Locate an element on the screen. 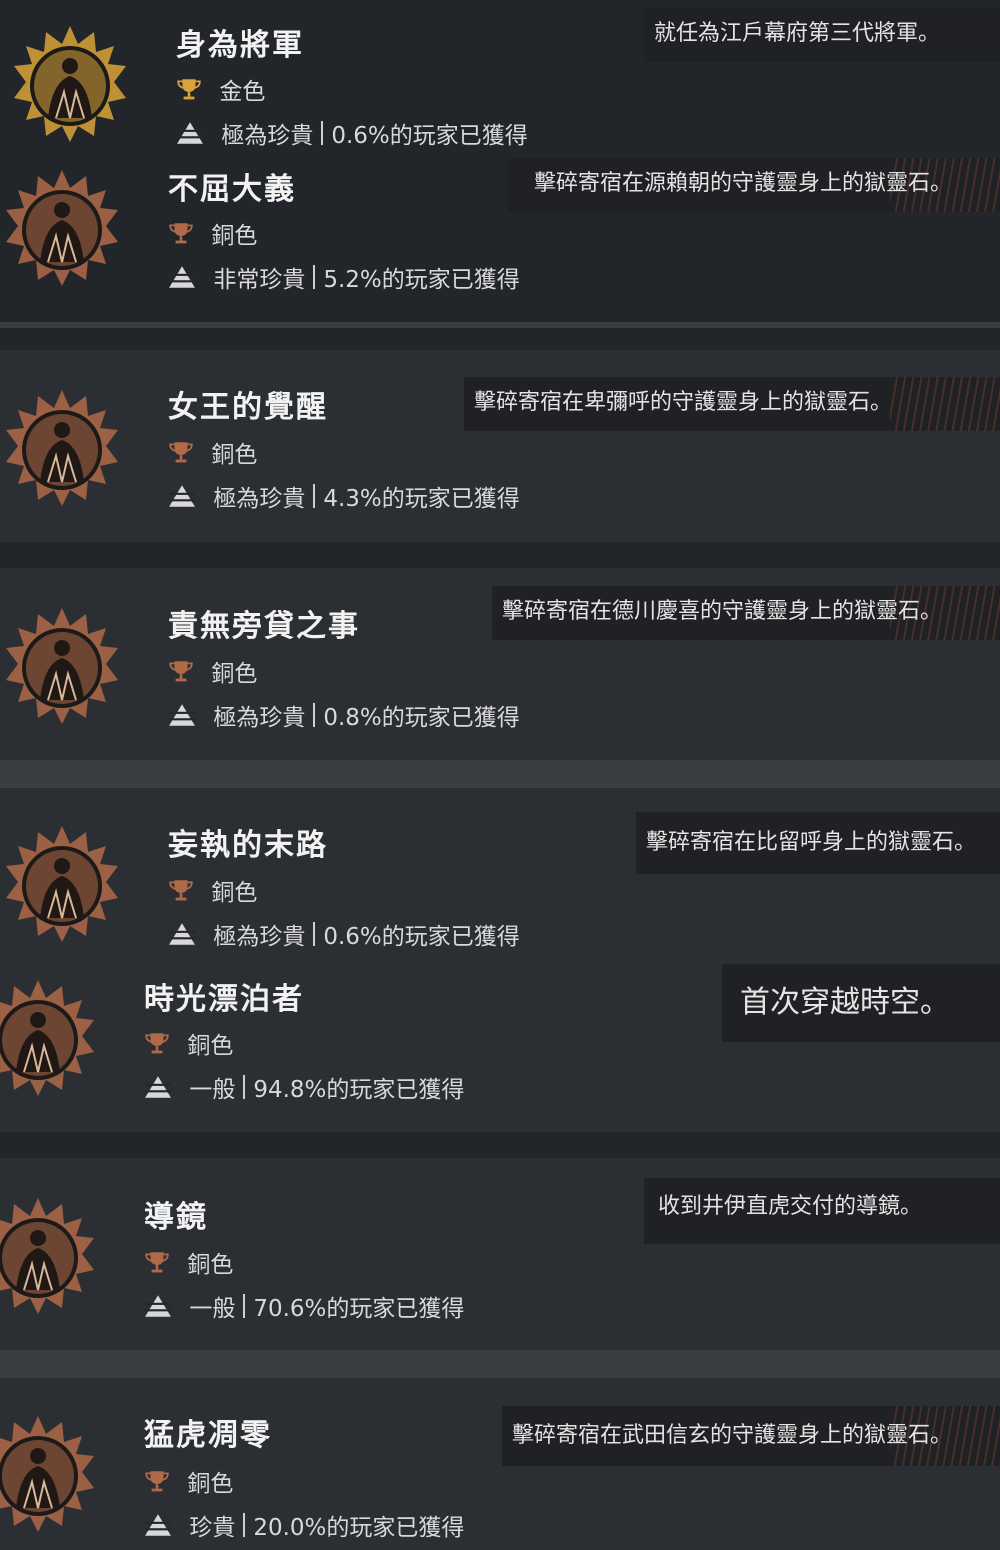  trophy-label: 金色 is located at coordinates (242, 92).